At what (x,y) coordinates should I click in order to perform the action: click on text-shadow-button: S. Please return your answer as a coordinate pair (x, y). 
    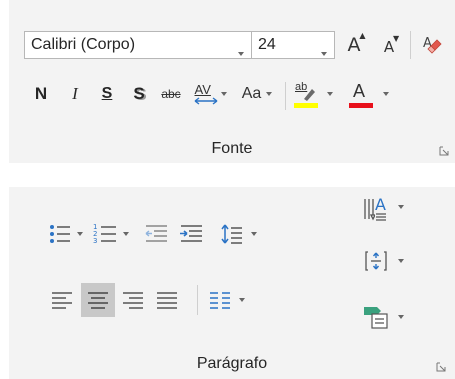
    Looking at the image, I should click on (139, 94).